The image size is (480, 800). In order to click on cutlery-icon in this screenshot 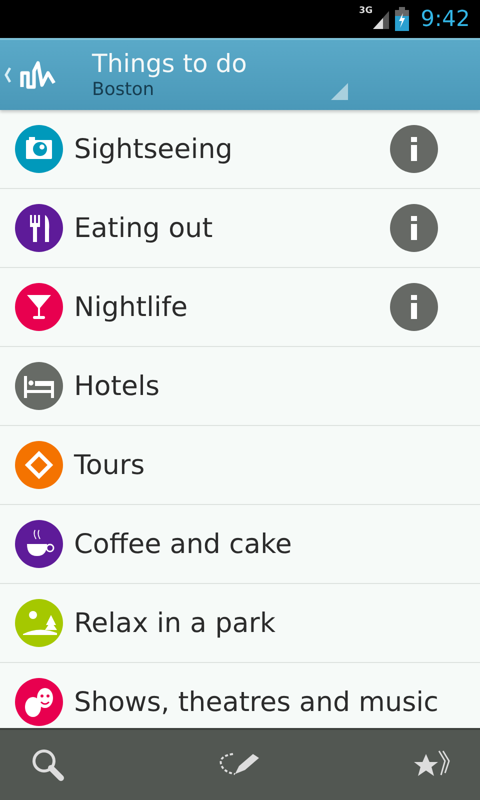, I will do `click(39, 228)`.